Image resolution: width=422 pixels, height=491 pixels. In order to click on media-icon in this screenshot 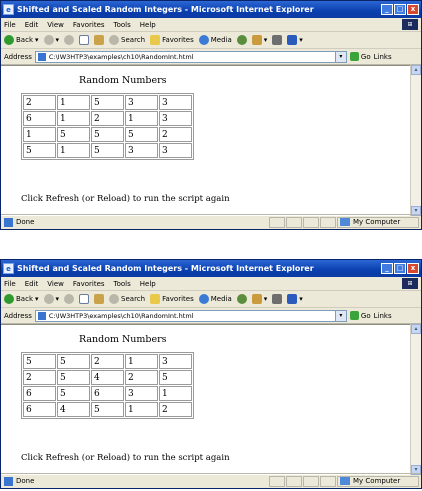, I will do `click(203, 299)`.